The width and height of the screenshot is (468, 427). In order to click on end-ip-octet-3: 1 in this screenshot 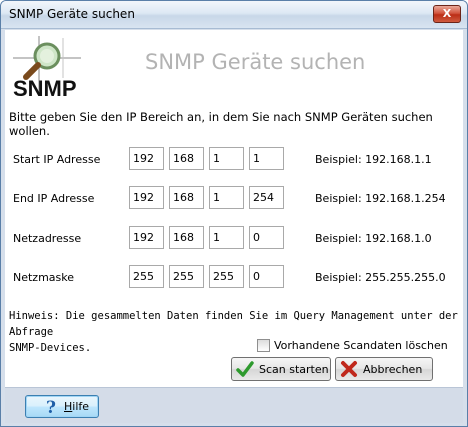, I will do `click(226, 197)`.